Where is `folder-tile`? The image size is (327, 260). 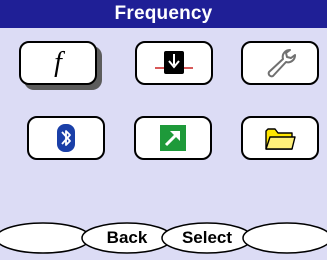 folder-tile is located at coordinates (280, 138).